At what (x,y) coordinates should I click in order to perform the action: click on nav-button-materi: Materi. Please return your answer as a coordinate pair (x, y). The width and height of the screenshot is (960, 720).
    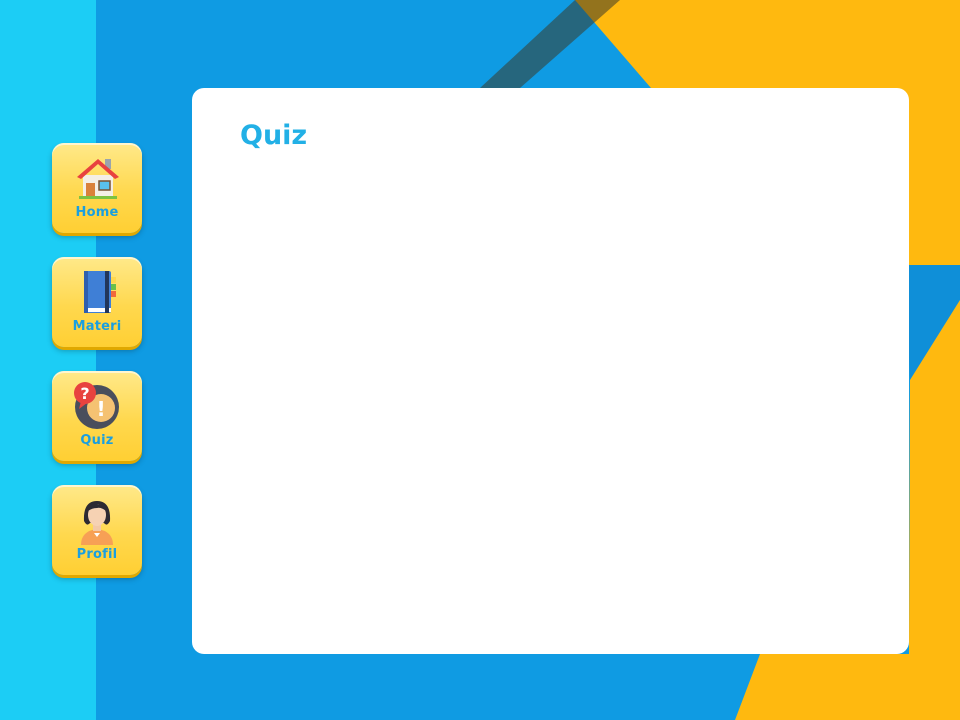
    Looking at the image, I should click on (97, 302).